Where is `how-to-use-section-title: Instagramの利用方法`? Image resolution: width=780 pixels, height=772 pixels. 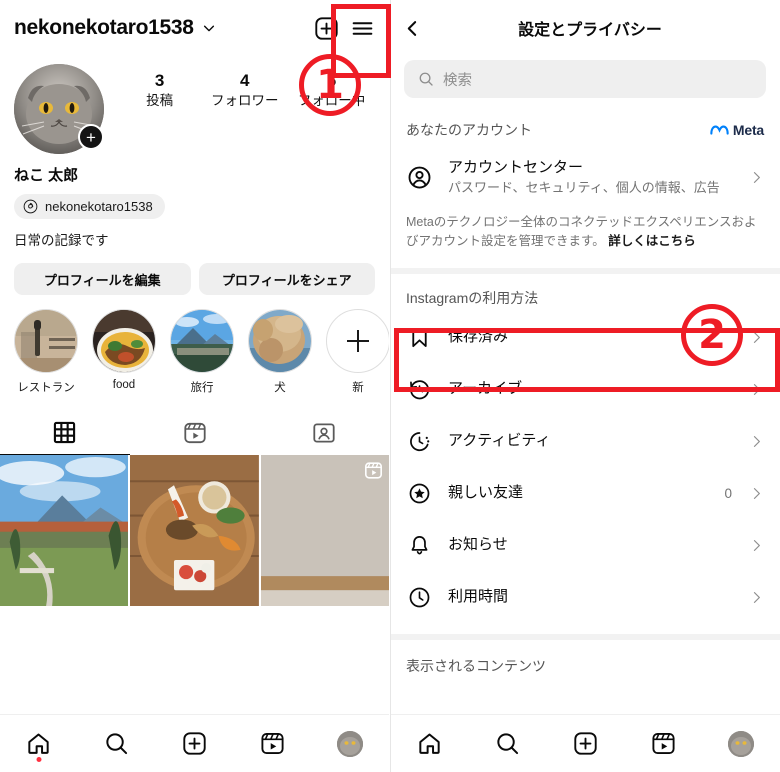
how-to-use-section-title: Instagramの利用方法 is located at coordinates (472, 297).